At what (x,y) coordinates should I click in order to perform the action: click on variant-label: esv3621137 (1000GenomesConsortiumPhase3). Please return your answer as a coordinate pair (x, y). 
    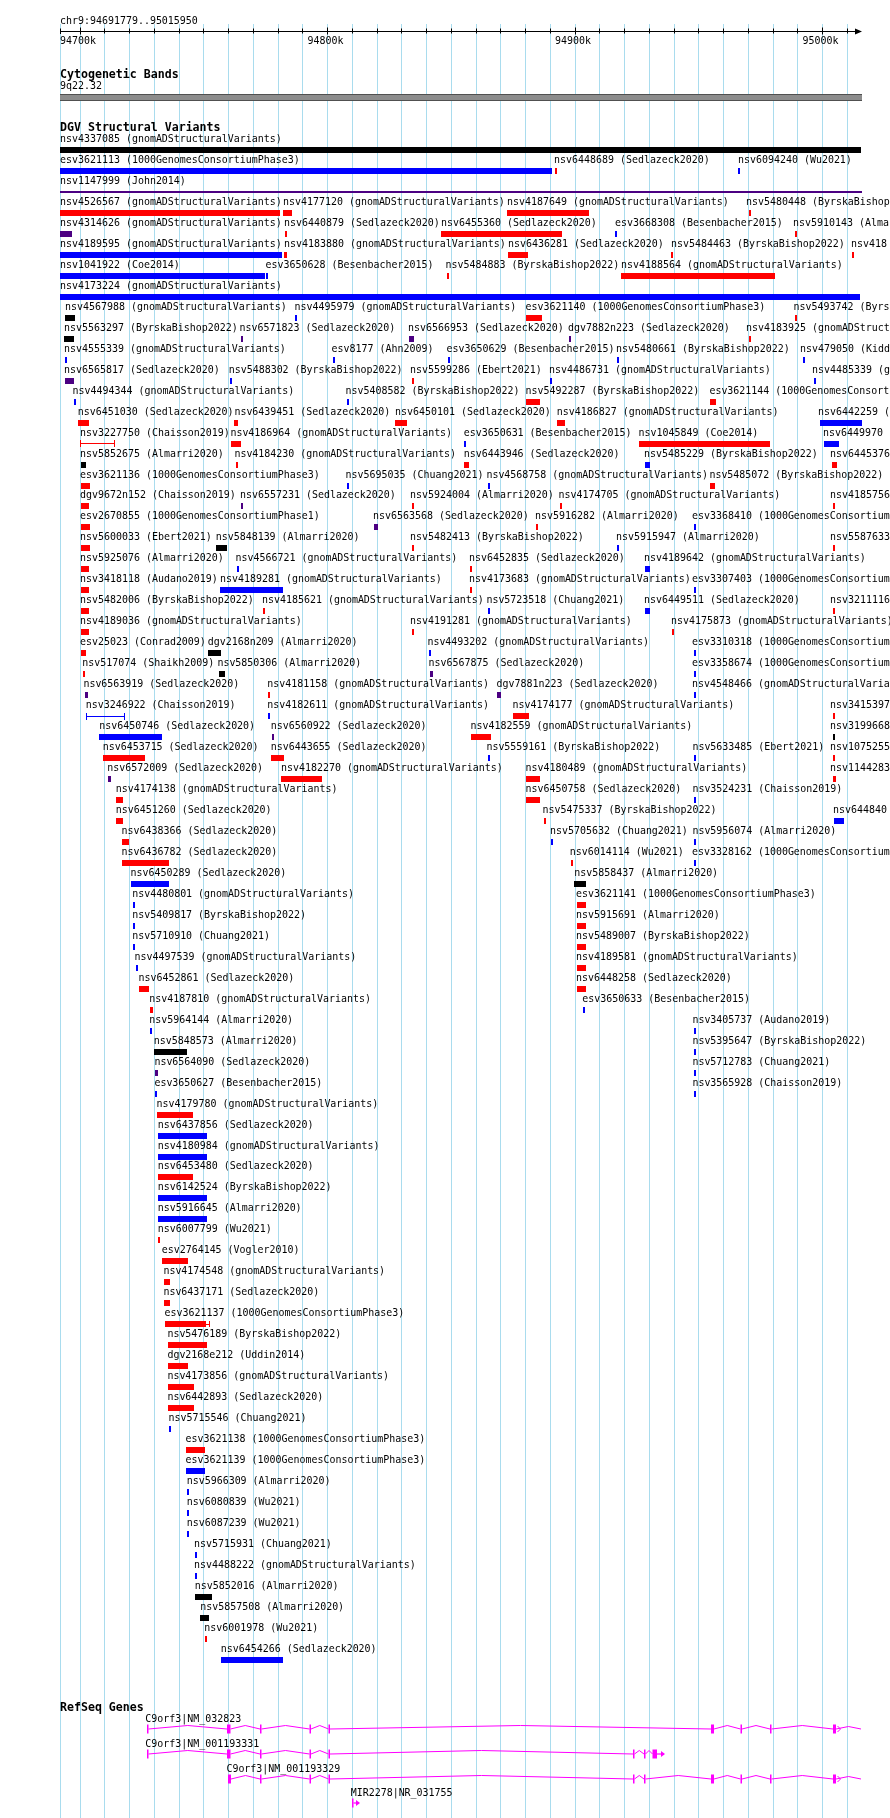
    Looking at the image, I should click on (284, 1313).